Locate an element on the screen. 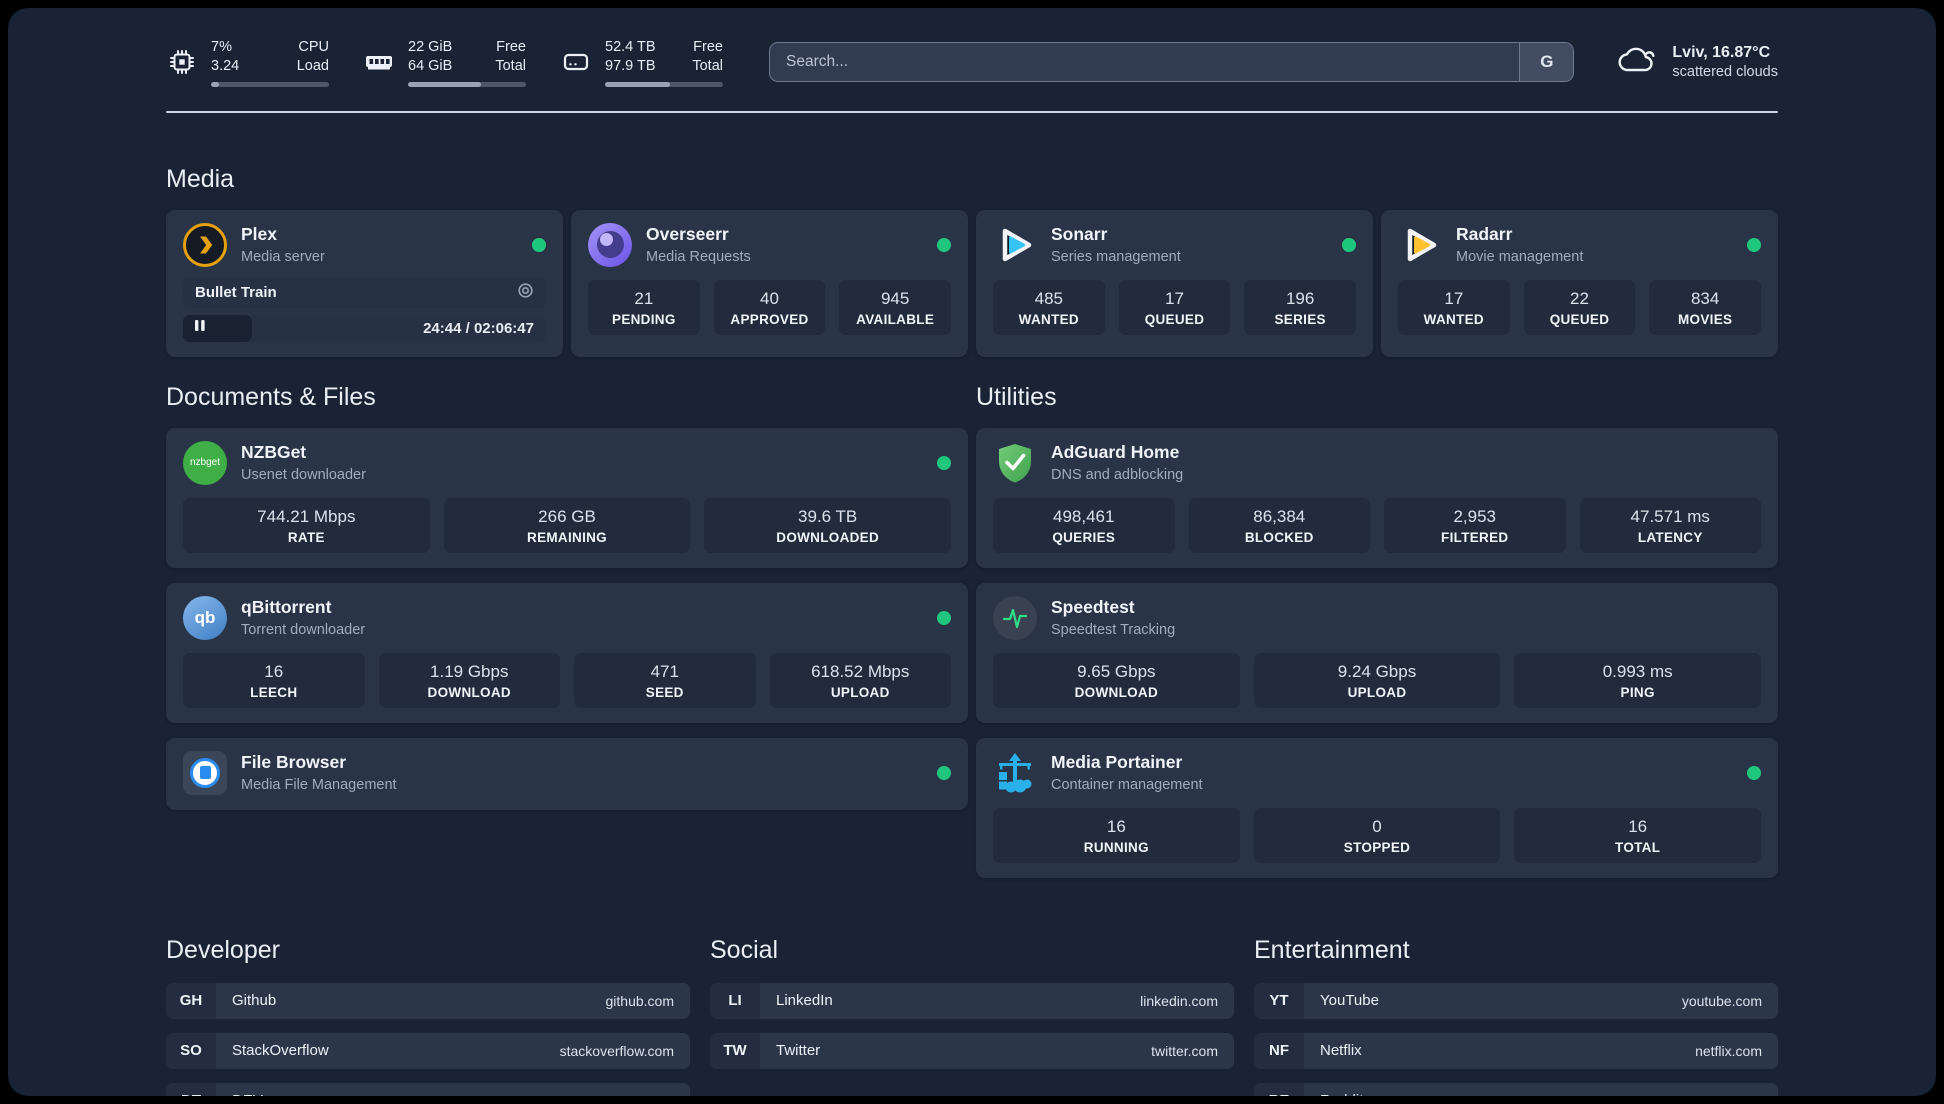 The image size is (1944, 1104). bookmark-youtube: YT YouTube youtube.com is located at coordinates (1516, 1000).